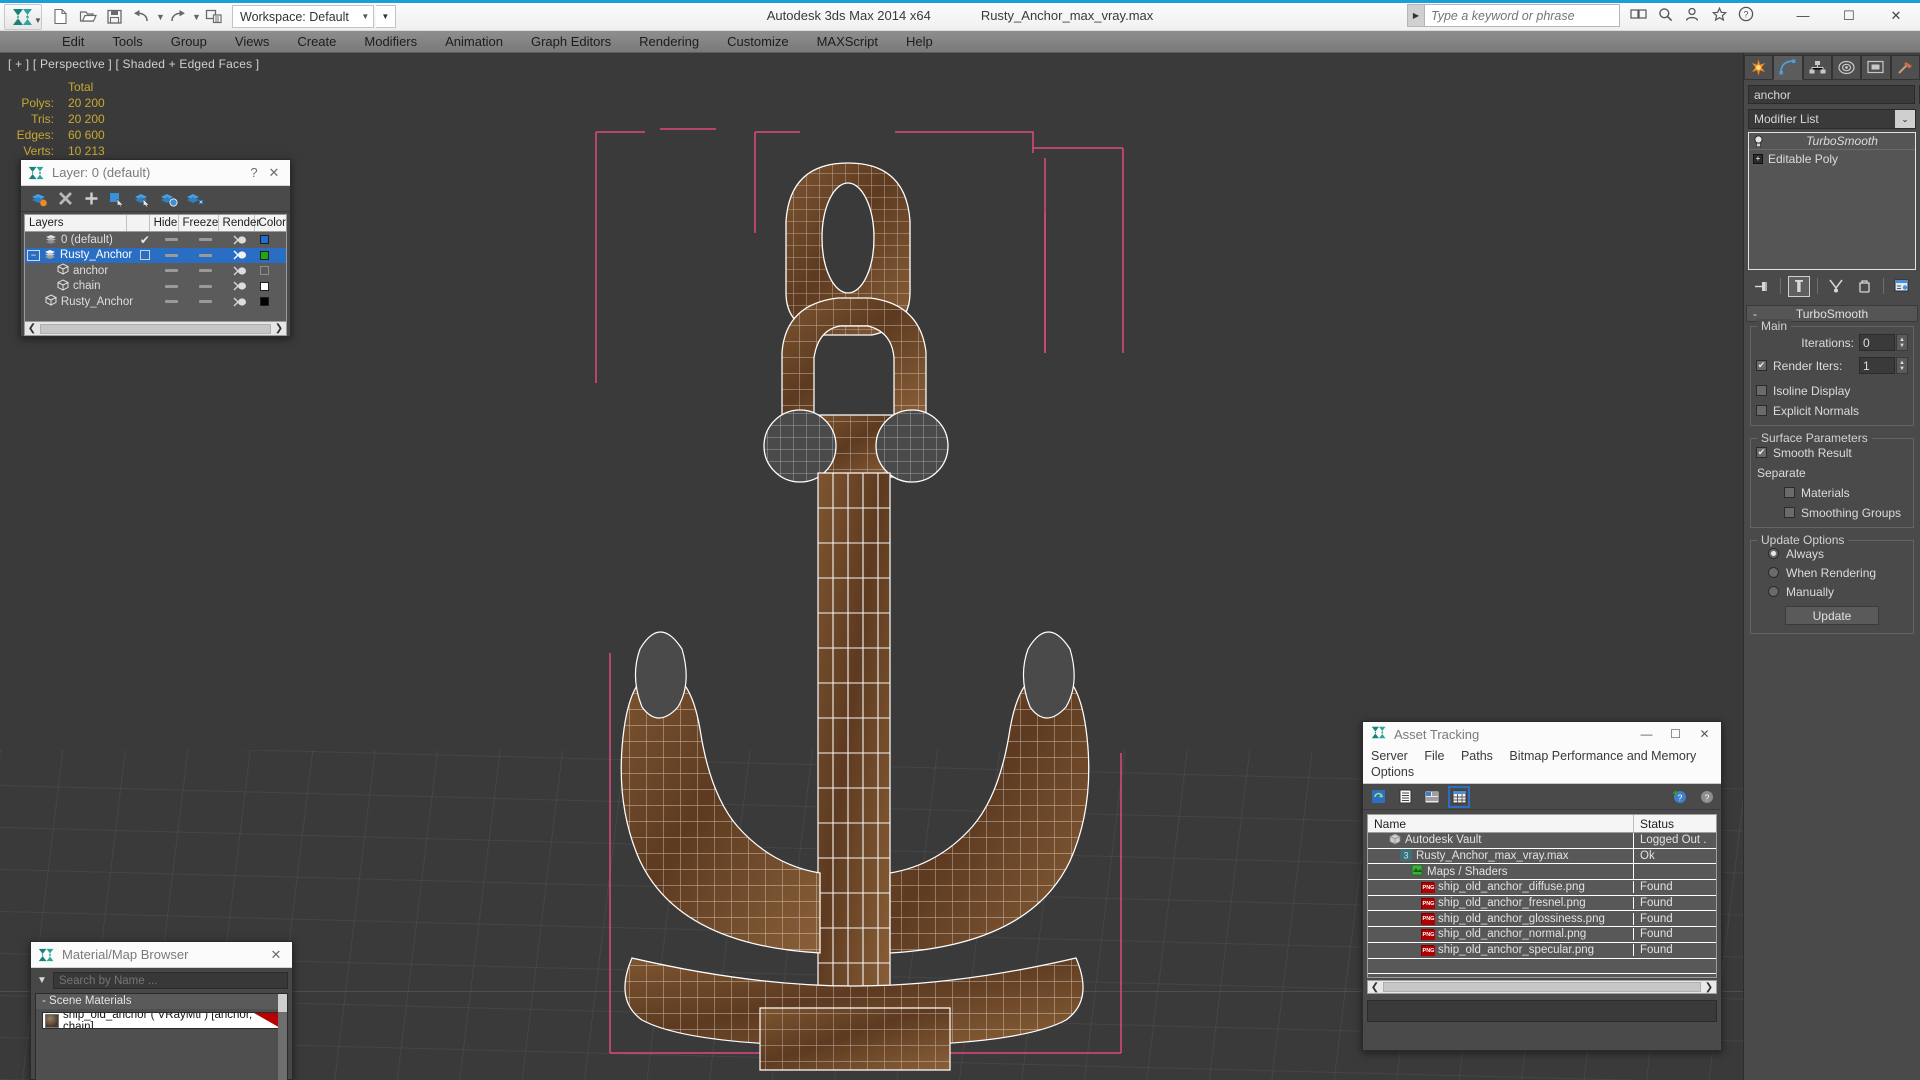 This screenshot has height=1080, width=1920. What do you see at coordinates (161, 1001) in the screenshot?
I see `scene-materials-group: - Scene Materials` at bounding box center [161, 1001].